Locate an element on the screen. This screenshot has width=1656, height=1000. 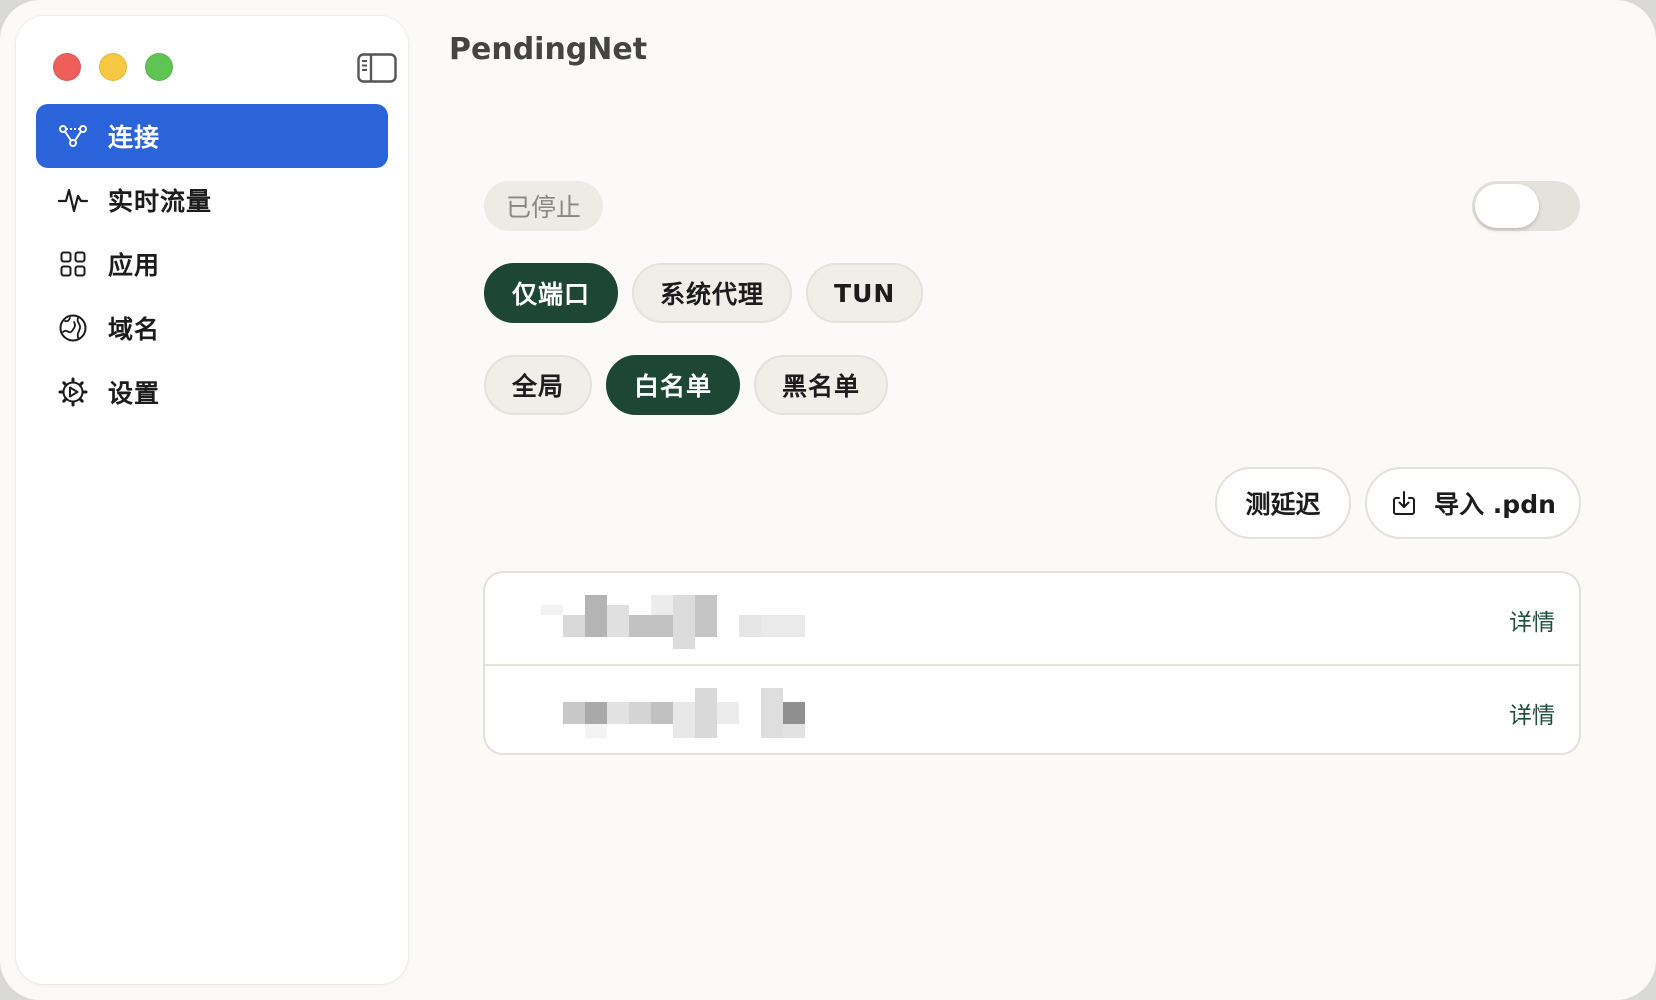
sidebar-item-label: 连接 is located at coordinates (134, 137).